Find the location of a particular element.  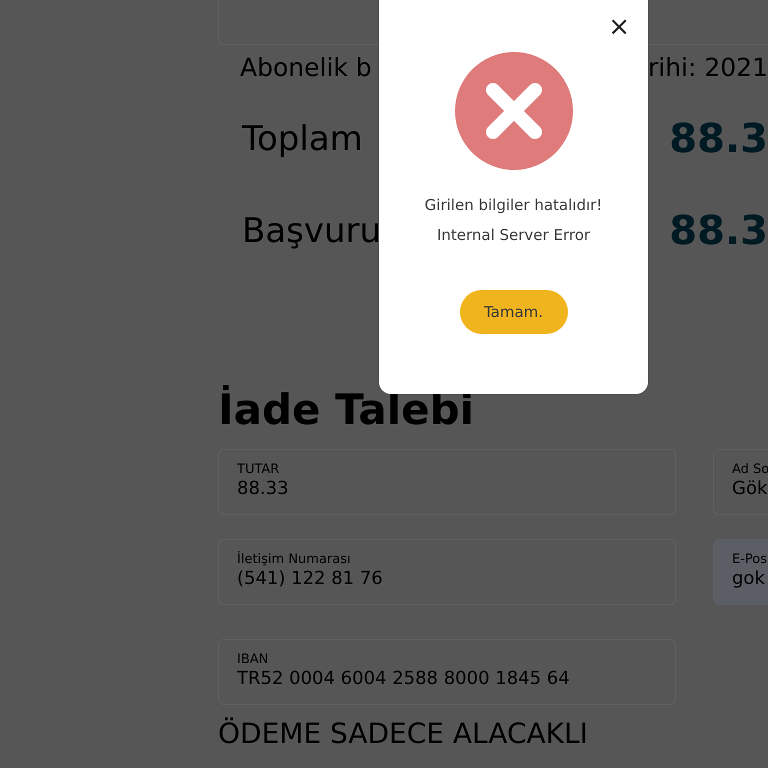

close-button: × is located at coordinates (619, 27).